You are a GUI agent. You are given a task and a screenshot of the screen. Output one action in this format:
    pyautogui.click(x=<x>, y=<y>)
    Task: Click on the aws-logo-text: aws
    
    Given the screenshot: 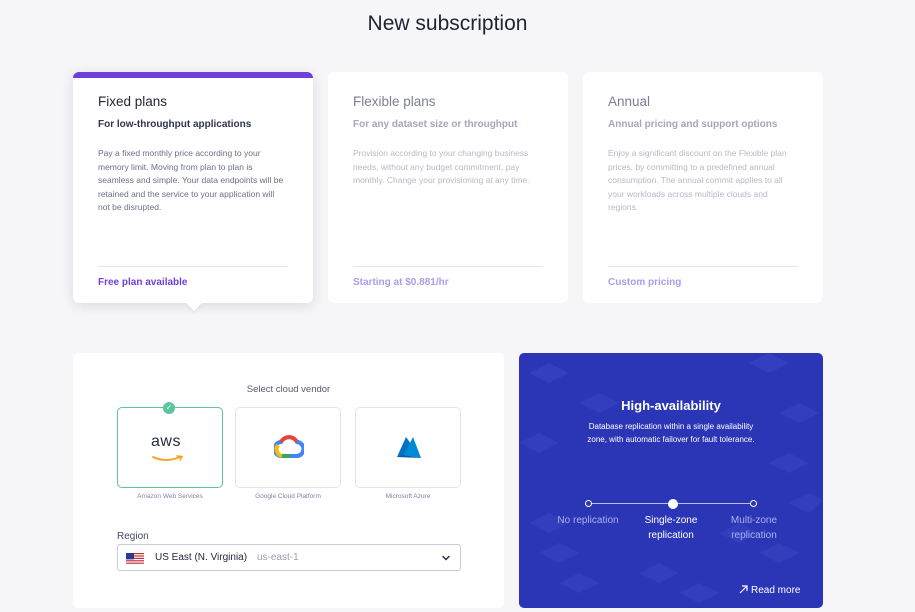 What is the action you would take?
    pyautogui.click(x=166, y=441)
    